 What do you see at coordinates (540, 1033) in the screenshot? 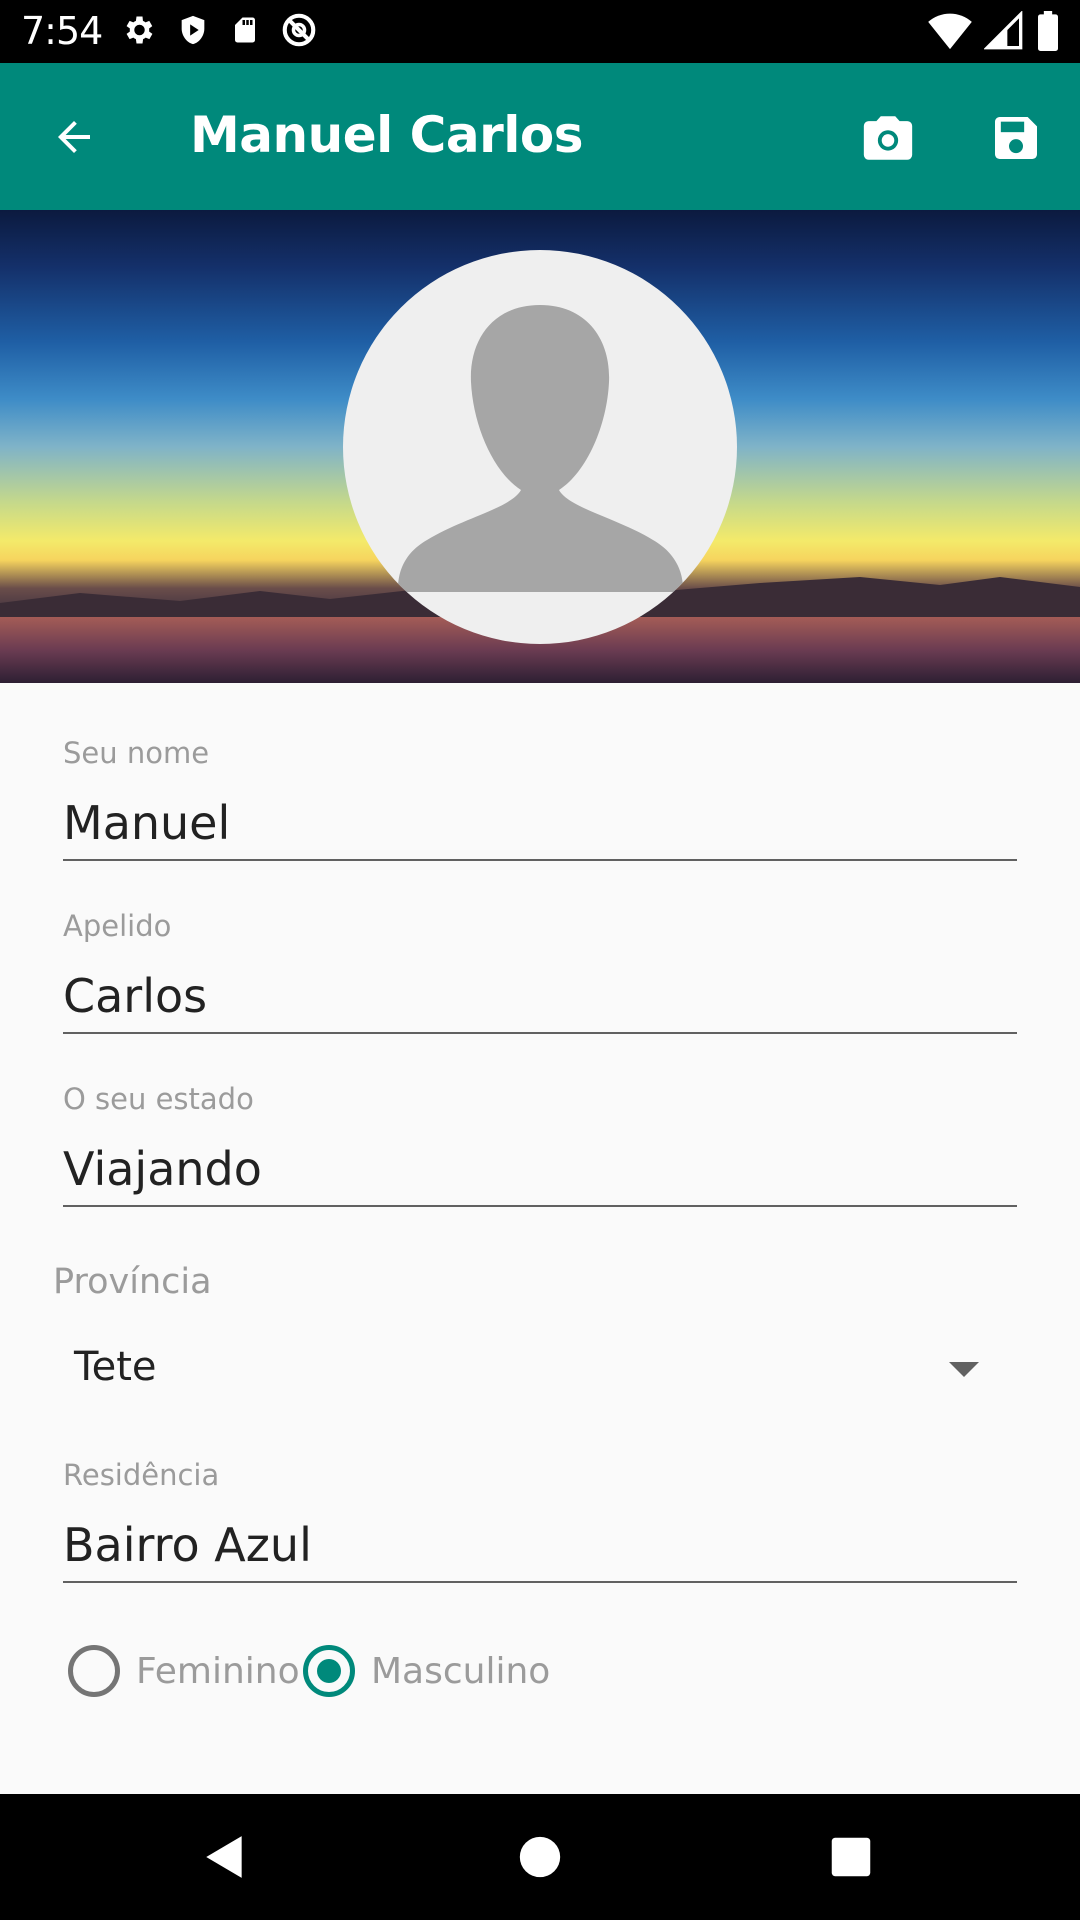
I see `last-name-underline` at bounding box center [540, 1033].